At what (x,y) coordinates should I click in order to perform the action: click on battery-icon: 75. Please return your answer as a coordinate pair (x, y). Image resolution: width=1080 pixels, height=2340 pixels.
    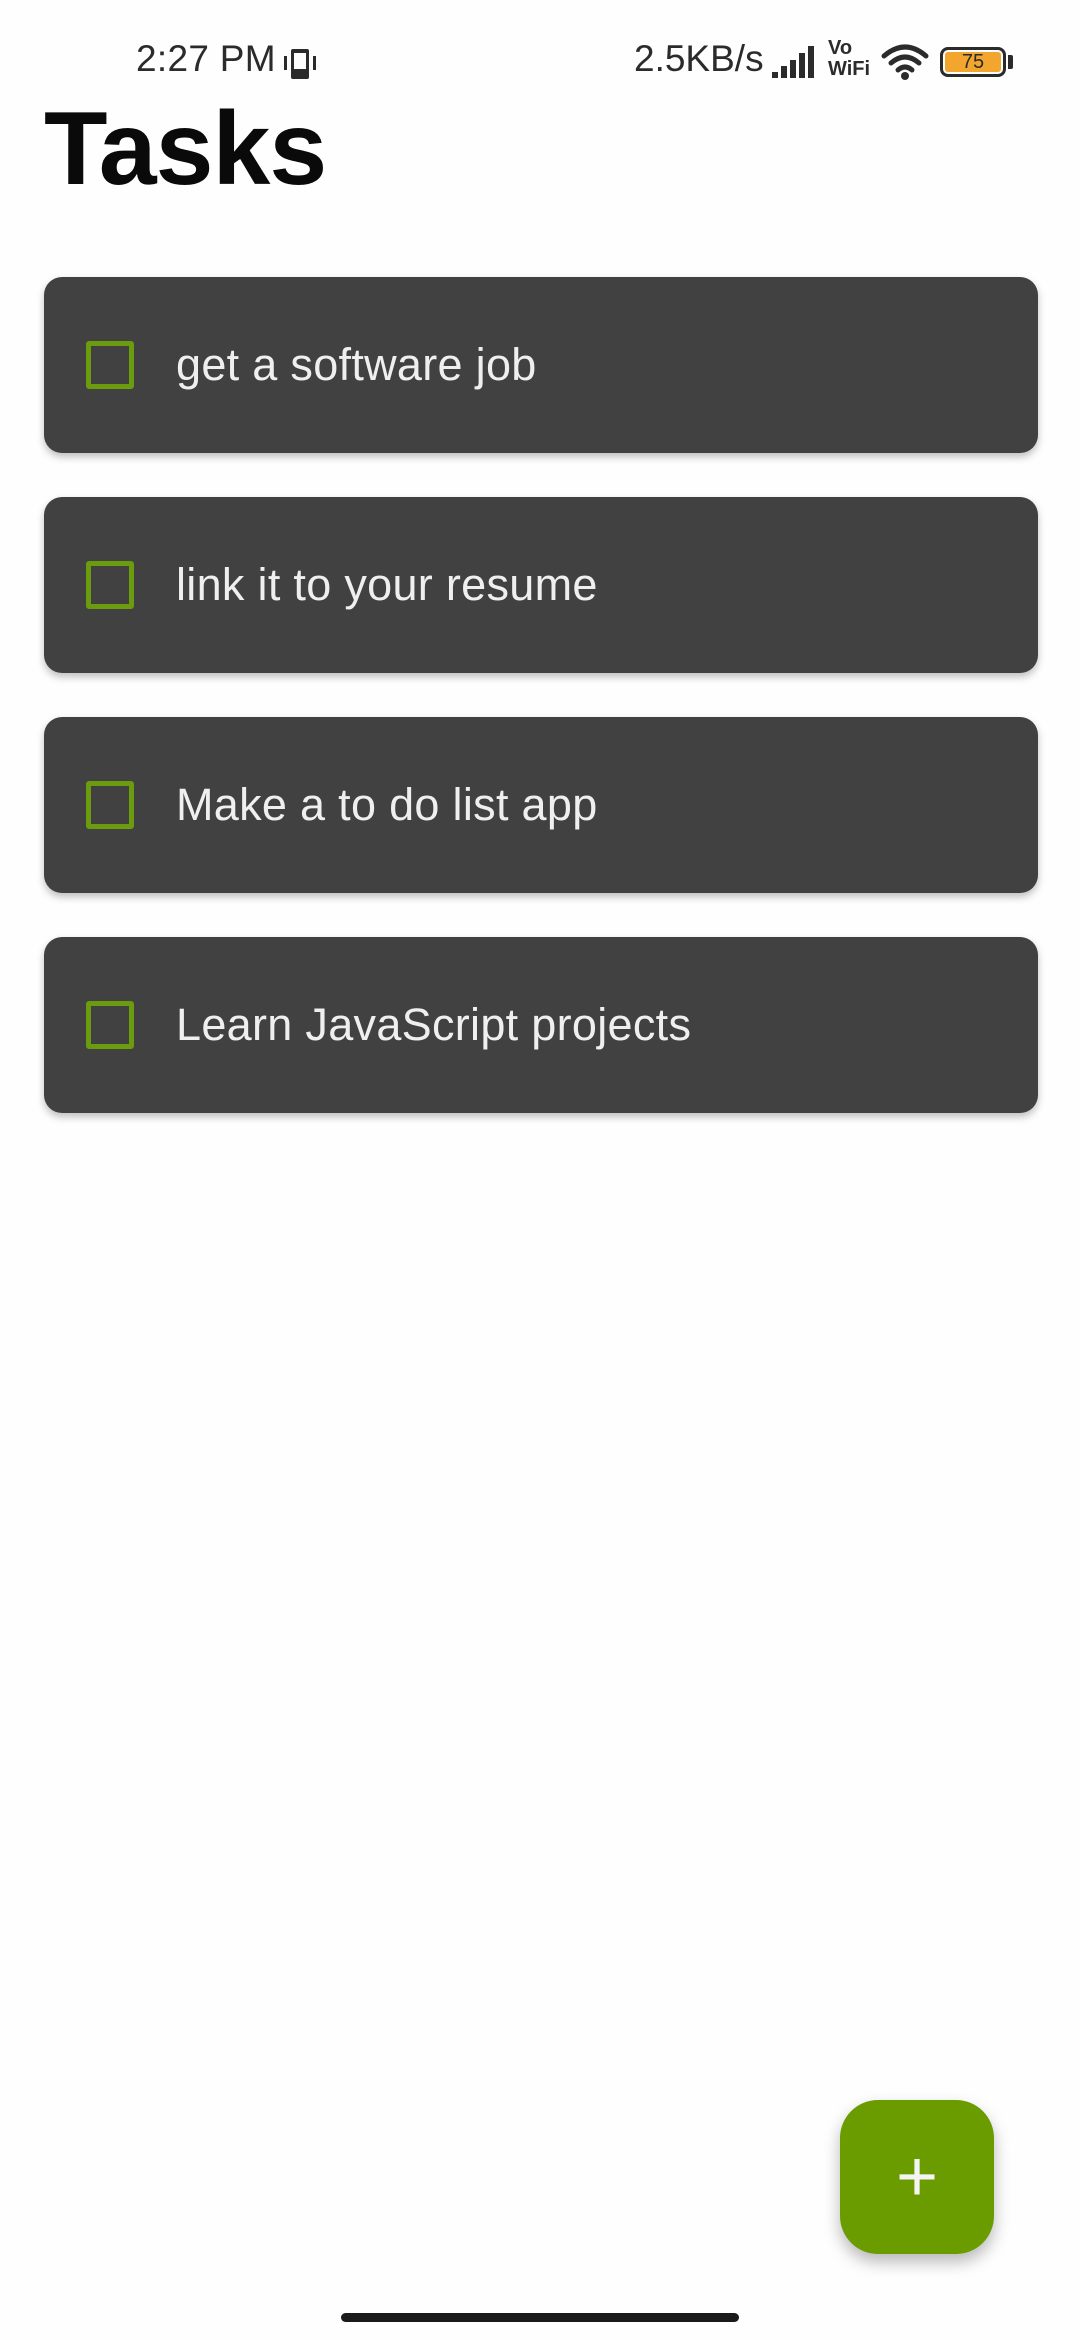
    Looking at the image, I should click on (973, 62).